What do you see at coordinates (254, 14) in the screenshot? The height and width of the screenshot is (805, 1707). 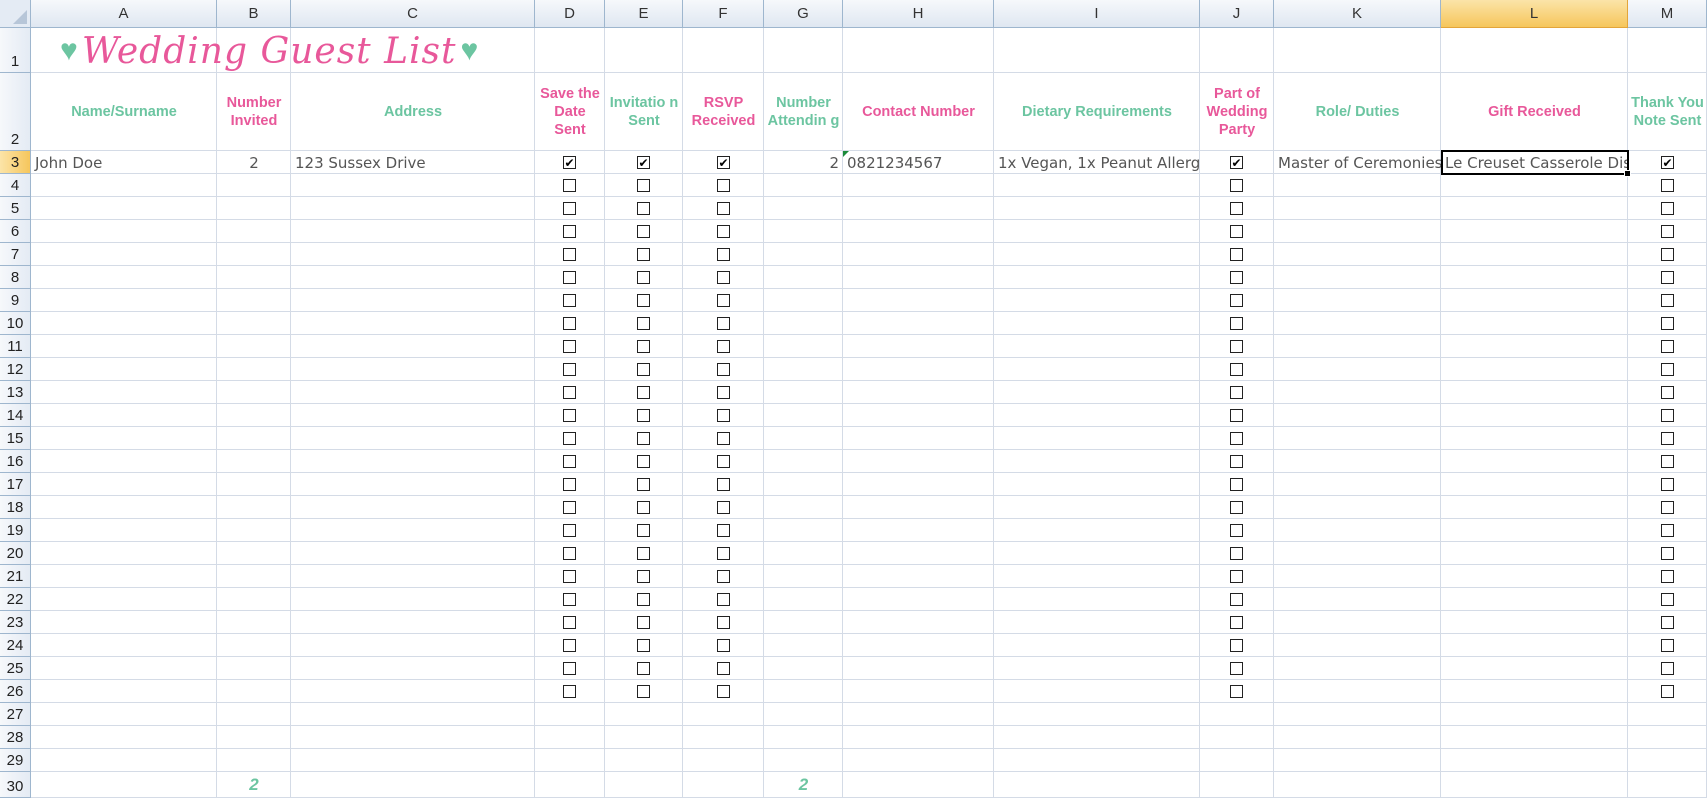 I see `column-header-b: B` at bounding box center [254, 14].